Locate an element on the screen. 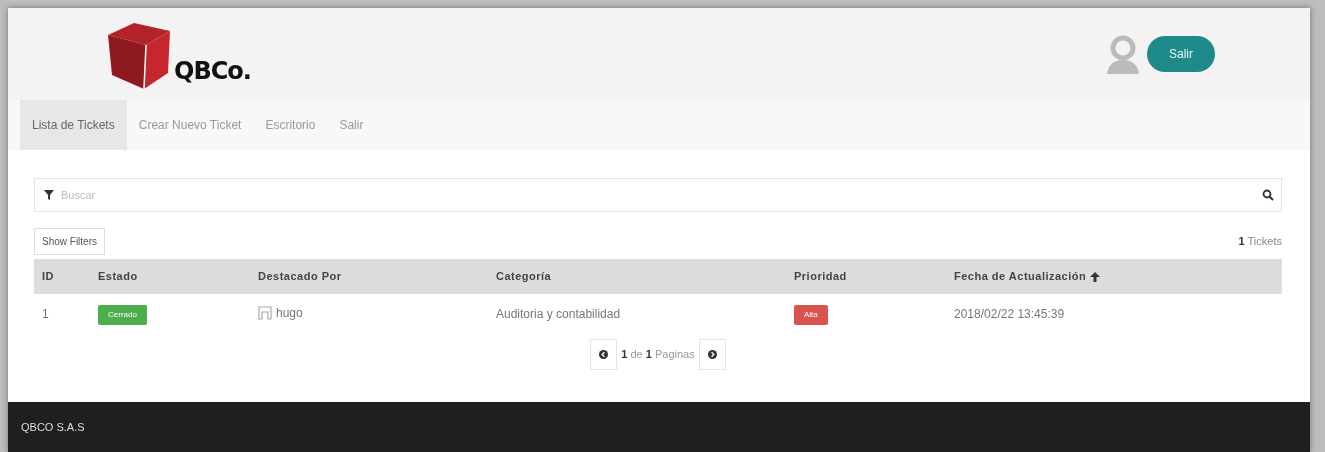 The image size is (1325, 452). column-header: Categoría is located at coordinates (637, 276).